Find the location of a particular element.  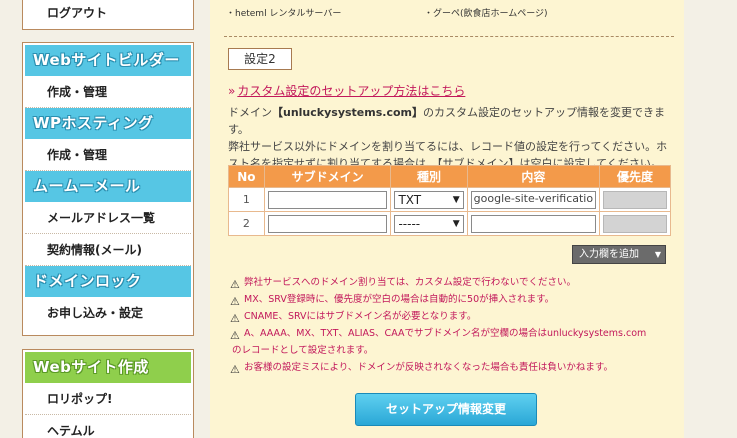

sidebar-box-account: ログアウト is located at coordinates (108, 15).